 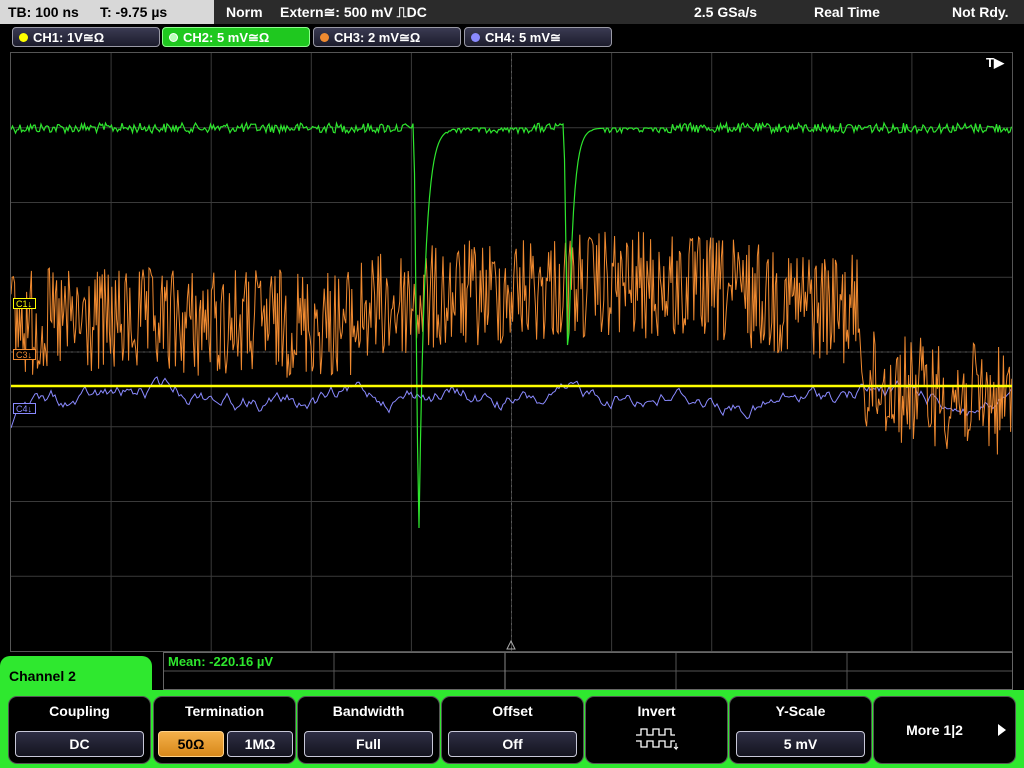 What do you see at coordinates (368, 711) in the screenshot?
I see `bandwidth-title: Bandwidth` at bounding box center [368, 711].